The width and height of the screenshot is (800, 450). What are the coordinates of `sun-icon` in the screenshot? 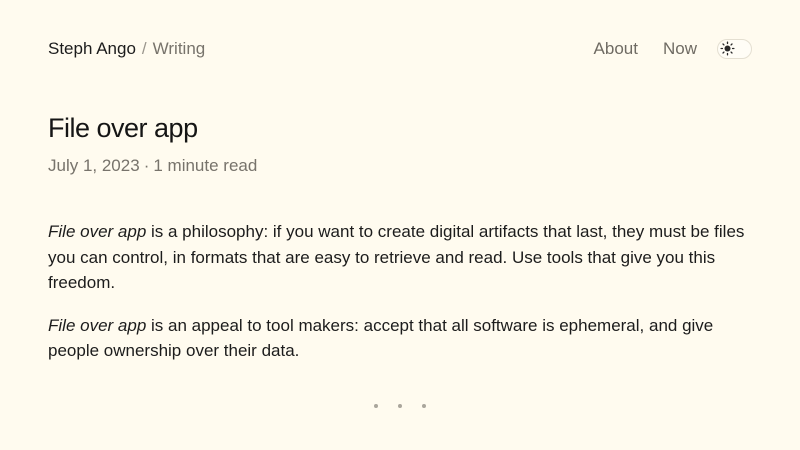 It's located at (727, 48).